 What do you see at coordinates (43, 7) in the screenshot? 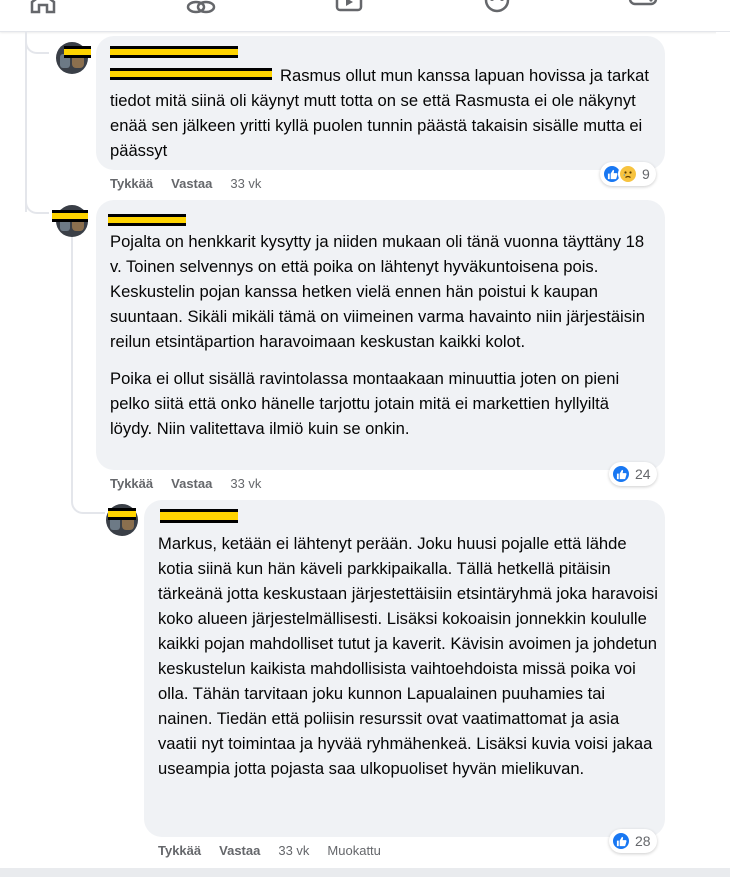
I see `home-icon` at bounding box center [43, 7].